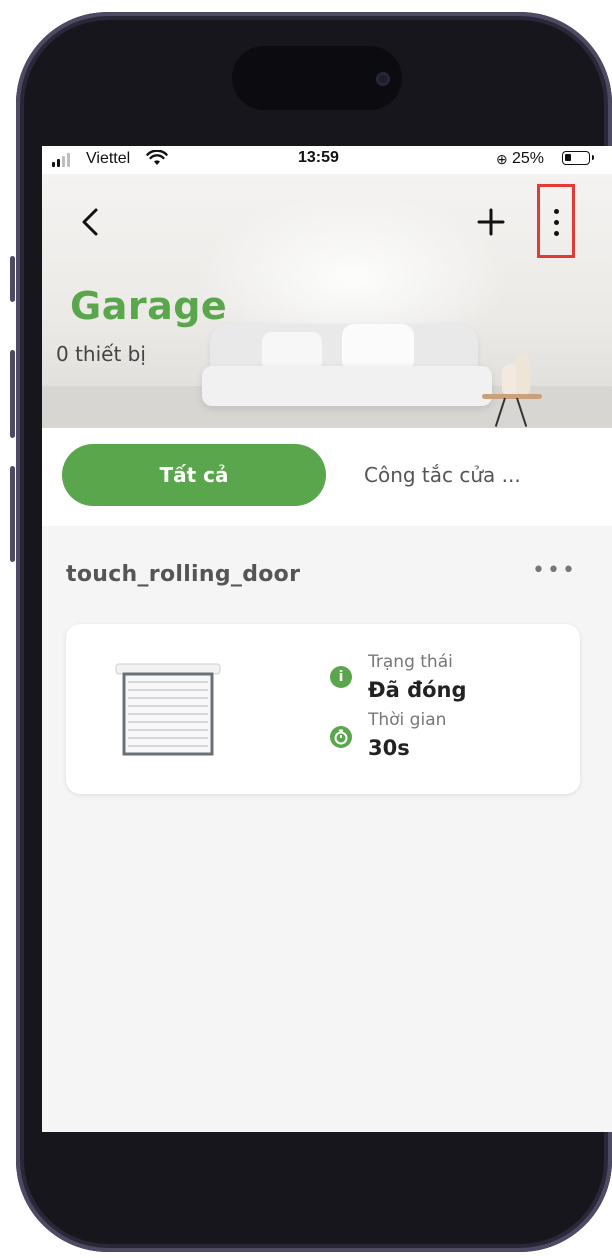 This screenshot has width=612, height=1258. I want to click on status-label: Trạng thái, so click(410, 662).